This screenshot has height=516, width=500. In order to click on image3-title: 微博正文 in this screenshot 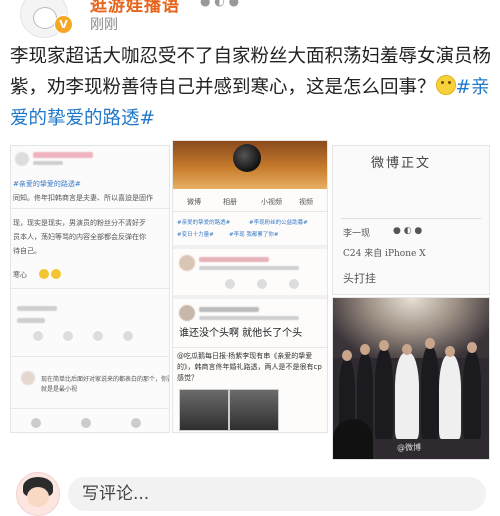, I will do `click(401, 163)`.